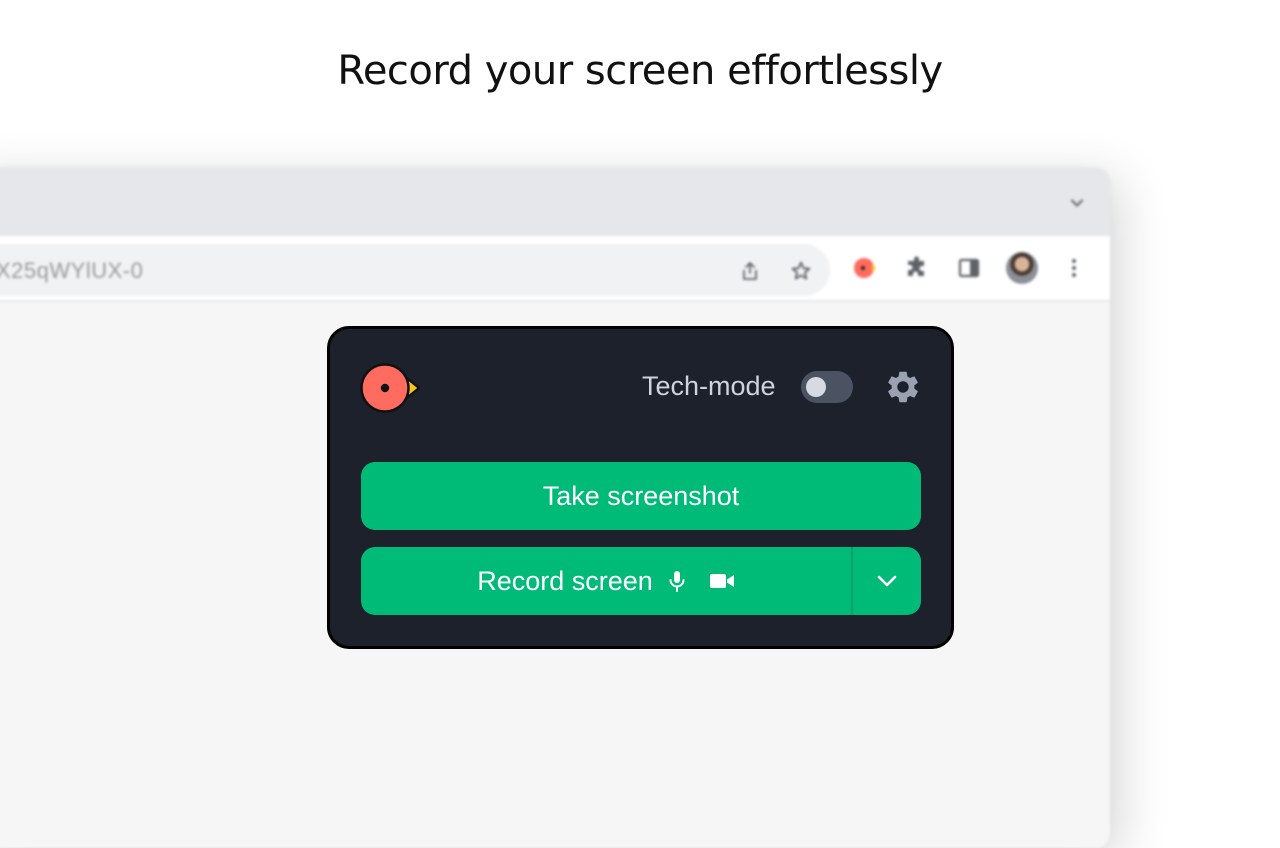 This screenshot has height=848, width=1280. Describe the element at coordinates (1022, 268) in the screenshot. I see `profile-avatar` at that location.